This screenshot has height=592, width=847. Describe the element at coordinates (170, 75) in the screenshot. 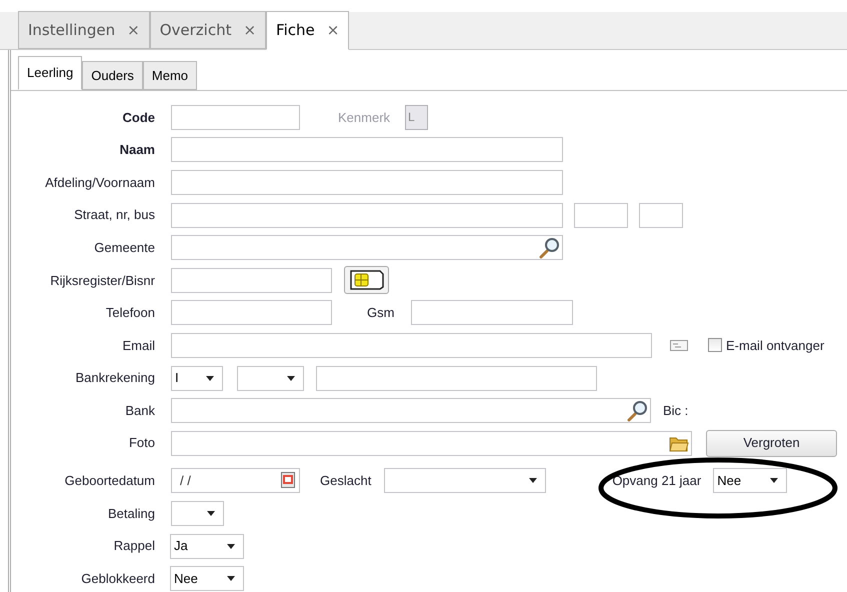

I see `tab: Memo` at that location.